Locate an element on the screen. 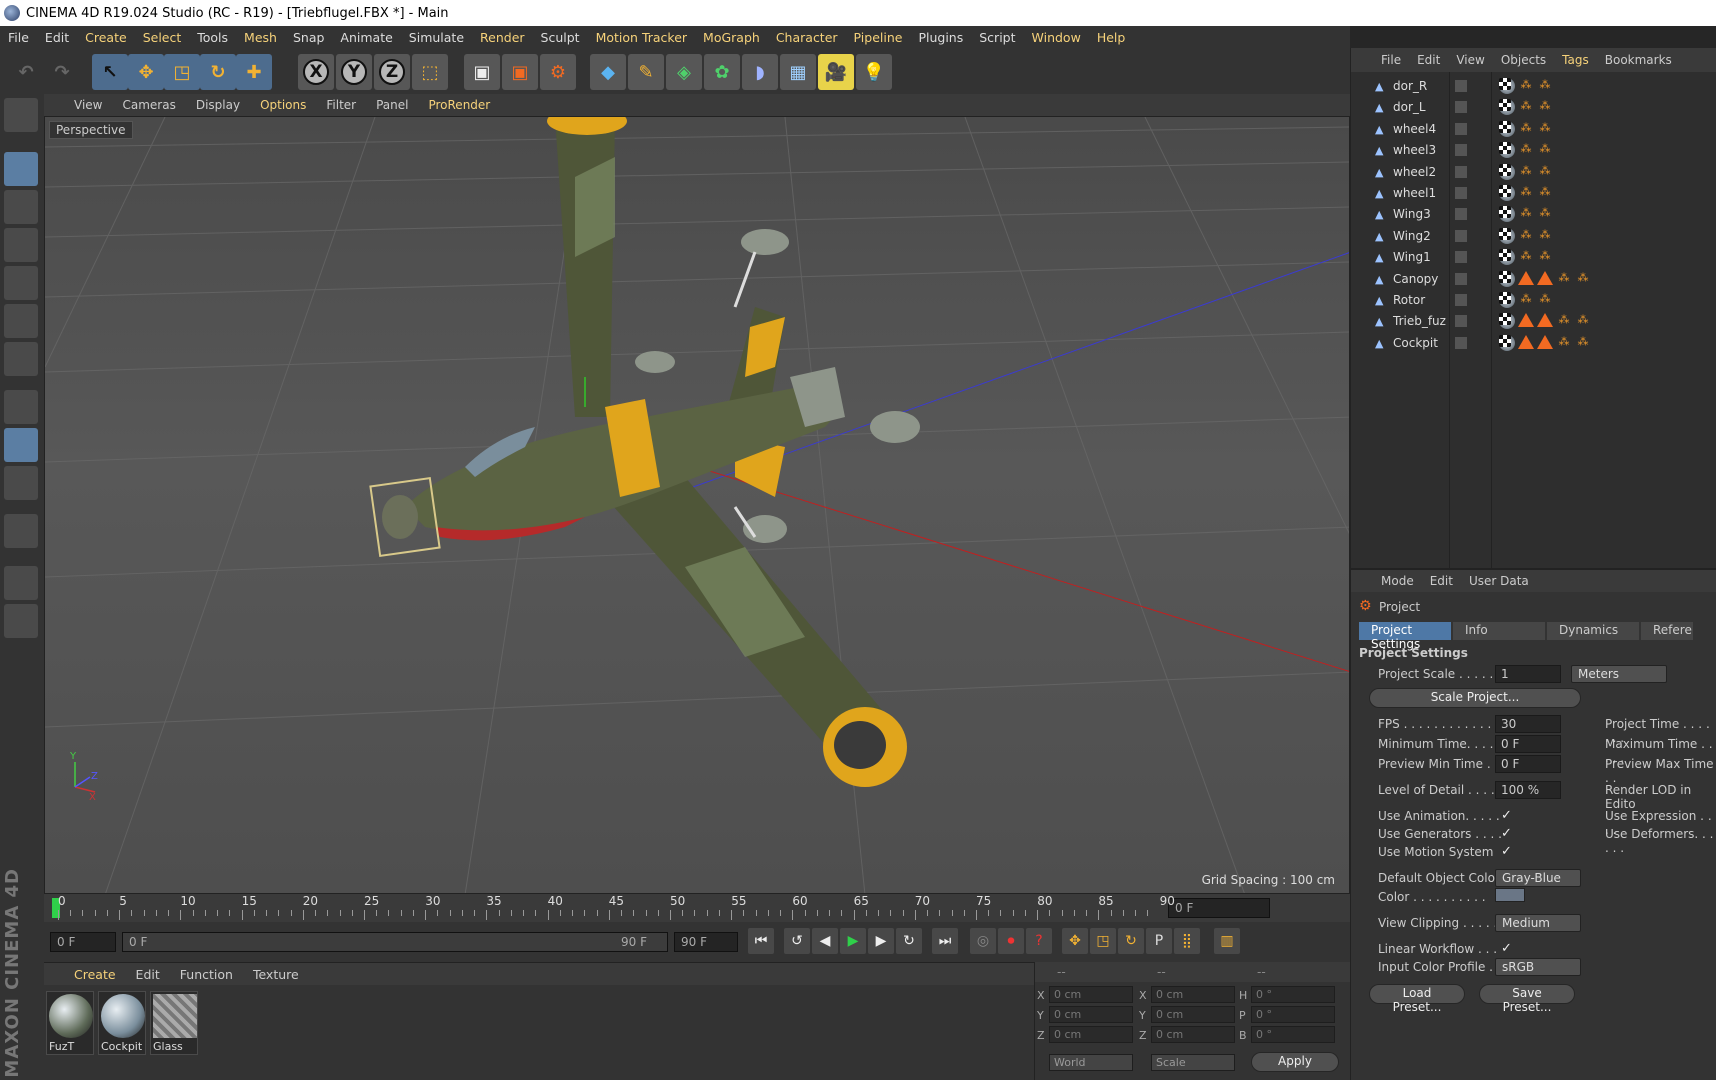 The image size is (1716, 1080). level-of-detail-field: 100 % is located at coordinates (1528, 790).